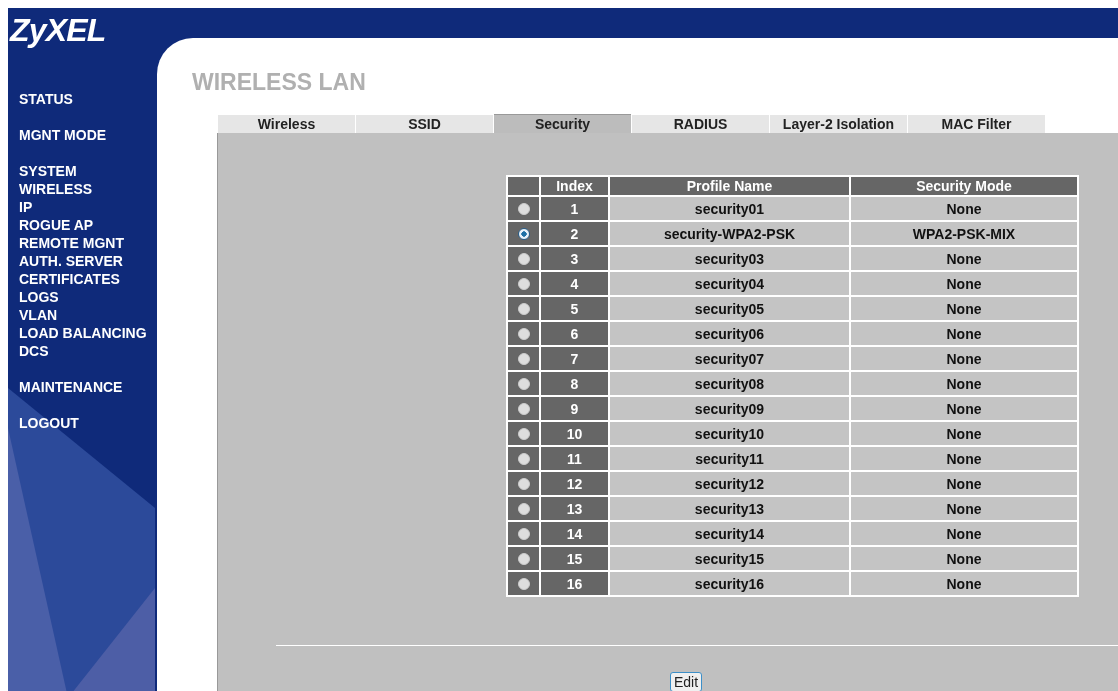 The height and width of the screenshot is (691, 1118). Describe the element at coordinates (729, 558) in the screenshot. I see `table-cell: security15` at that location.